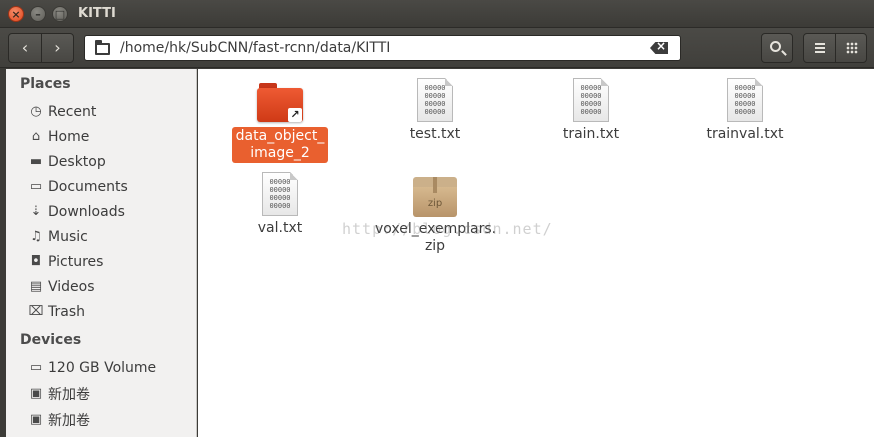 The height and width of the screenshot is (437, 874). I want to click on documents-icon: ▭, so click(36, 186).